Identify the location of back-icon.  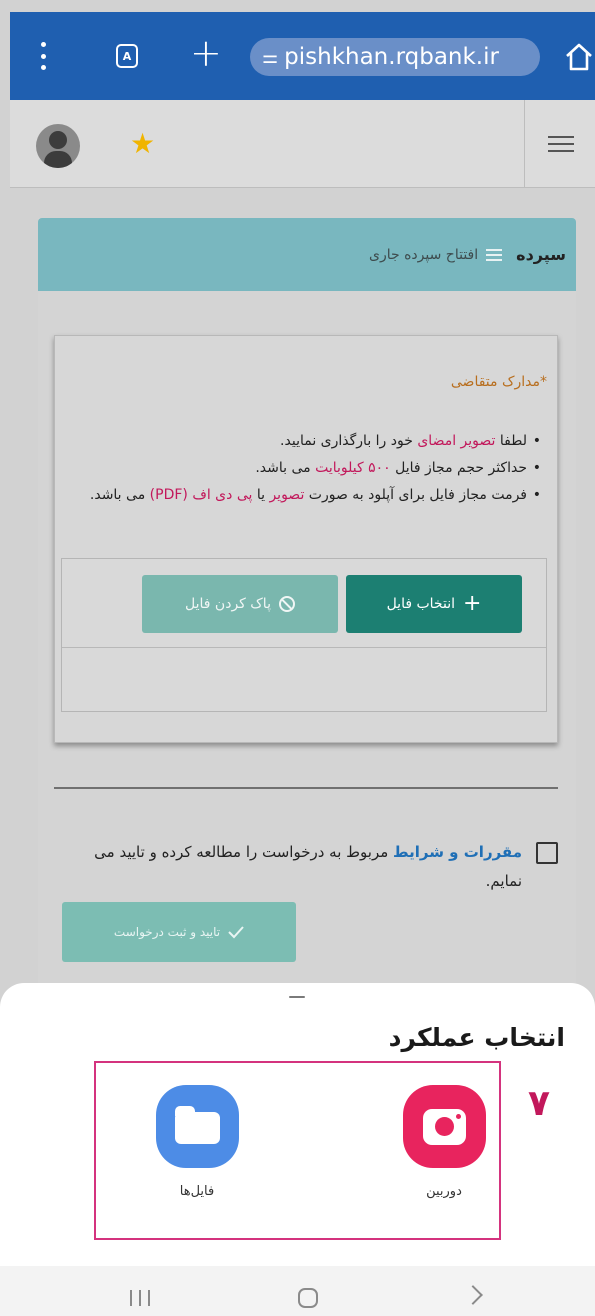
(473, 1295).